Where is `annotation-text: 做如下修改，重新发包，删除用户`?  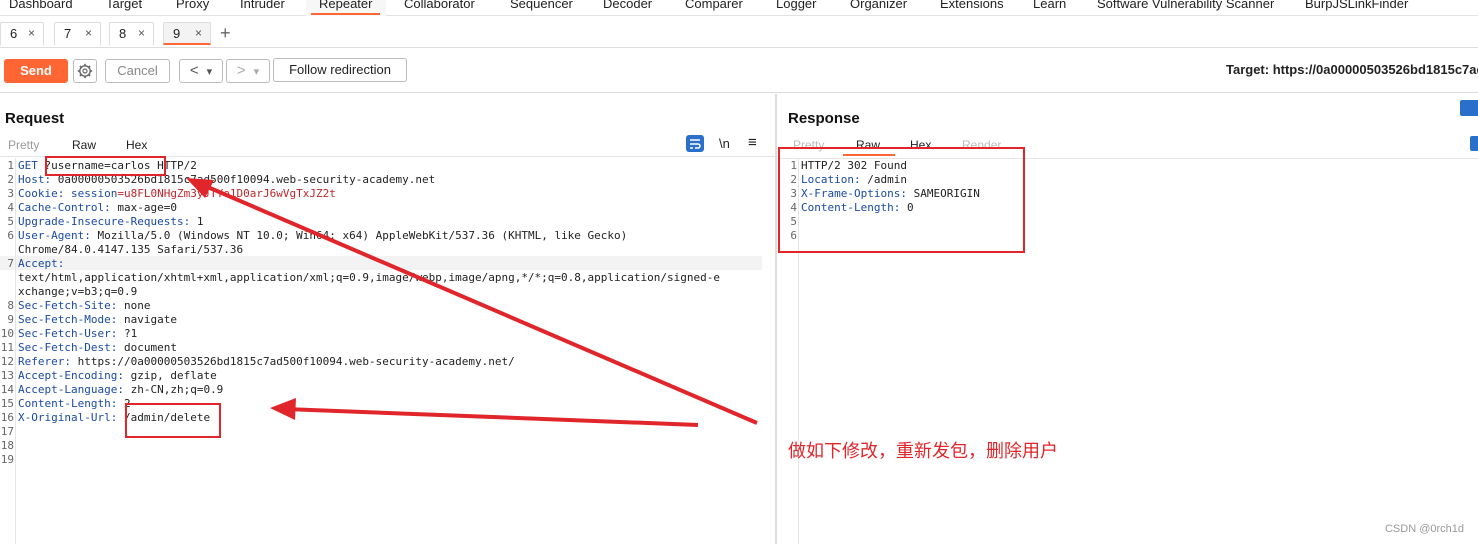
annotation-text: 做如下修改，重新发包，删除用户 is located at coordinates (923, 451).